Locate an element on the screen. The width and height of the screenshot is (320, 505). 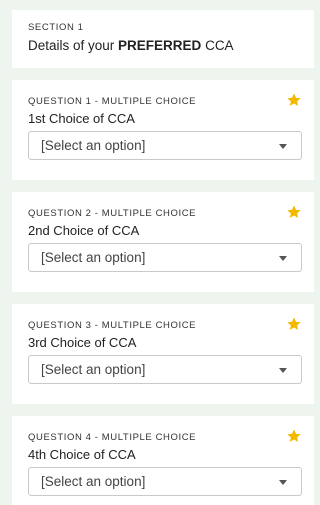
question-label: 4th Choice of CCA is located at coordinates (82, 454).